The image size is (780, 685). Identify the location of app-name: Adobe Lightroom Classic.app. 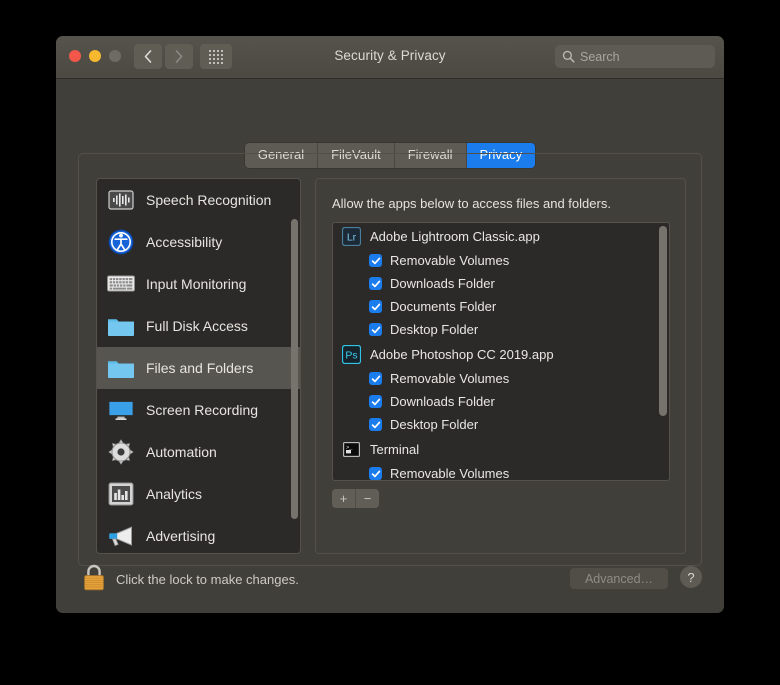
(455, 236).